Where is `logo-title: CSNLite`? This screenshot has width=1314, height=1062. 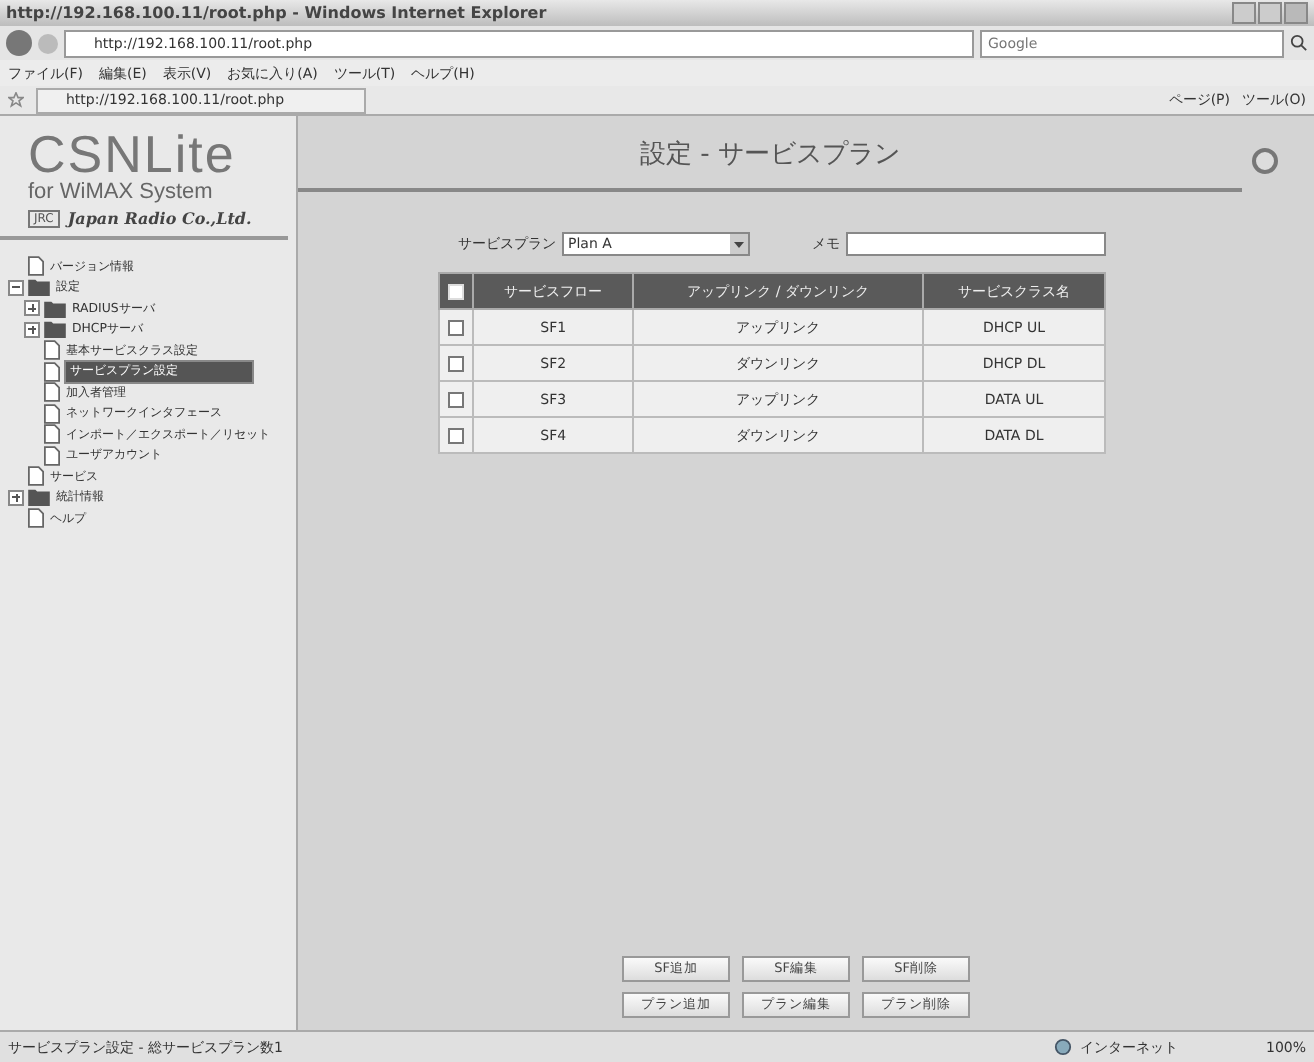
logo-title: CSNLite is located at coordinates (133, 154).